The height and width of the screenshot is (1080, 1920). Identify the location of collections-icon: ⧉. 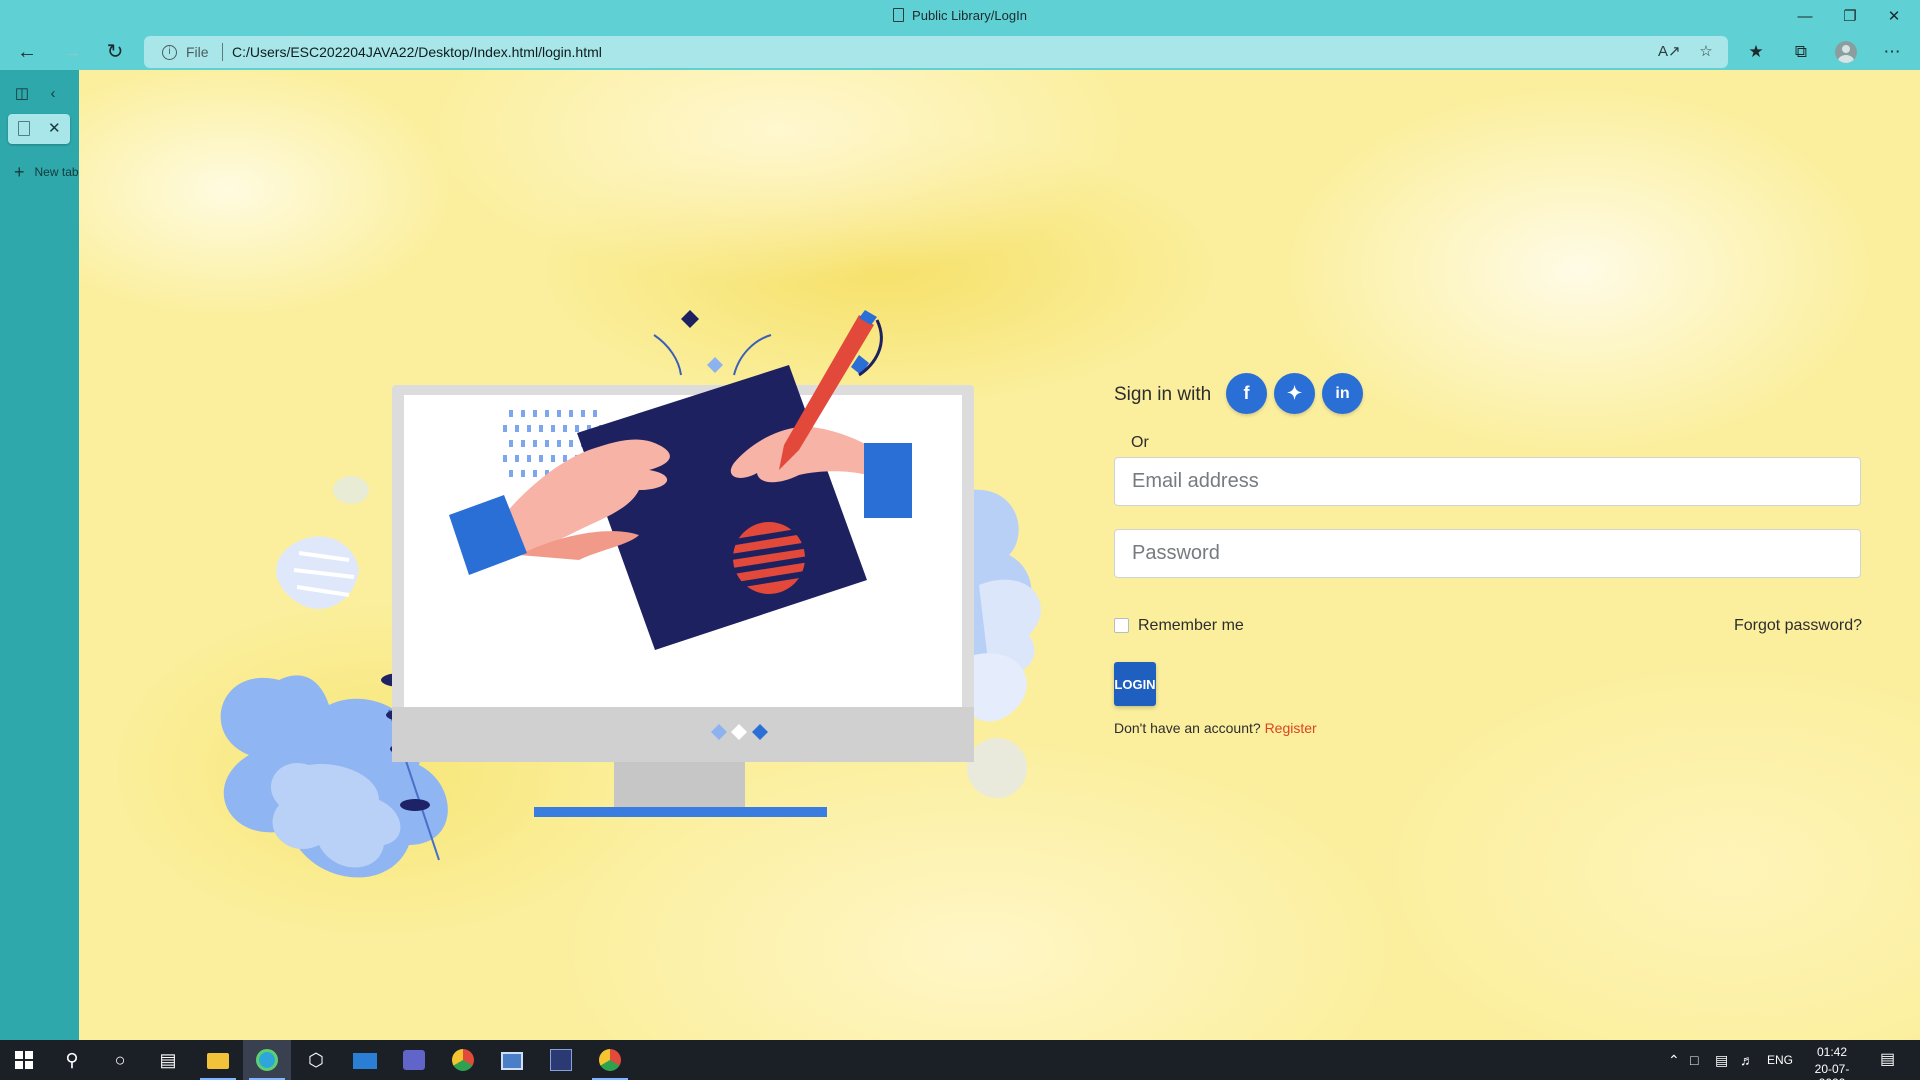
(1801, 52).